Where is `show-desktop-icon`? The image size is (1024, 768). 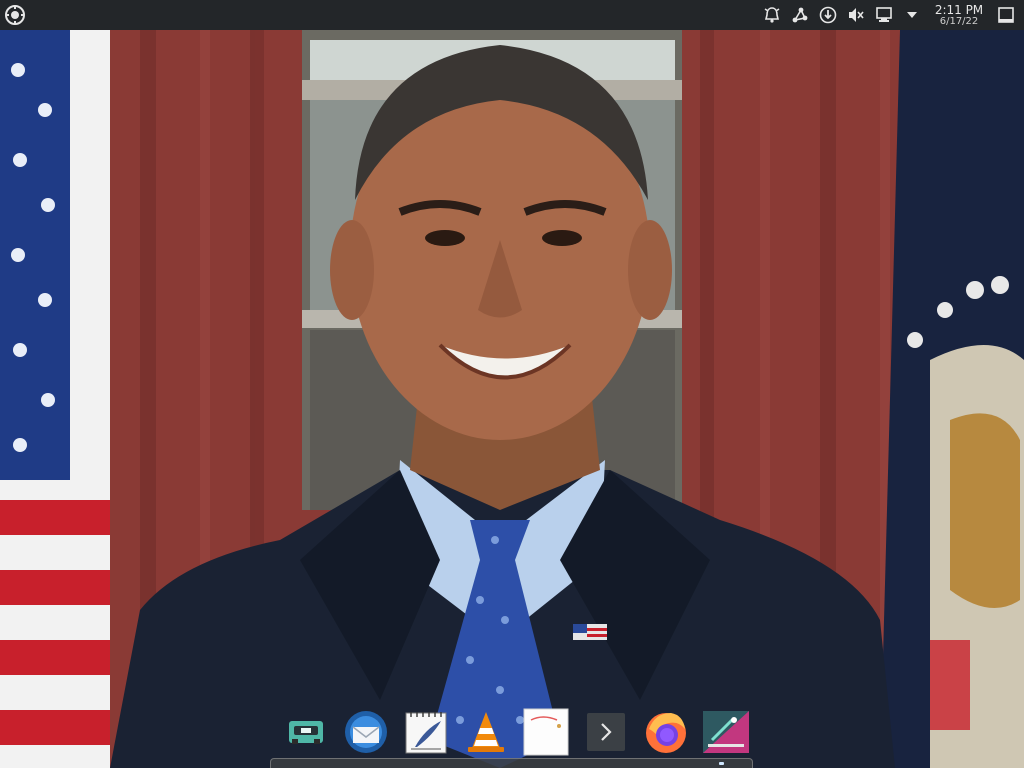 show-desktop-icon is located at coordinates (1006, 15).